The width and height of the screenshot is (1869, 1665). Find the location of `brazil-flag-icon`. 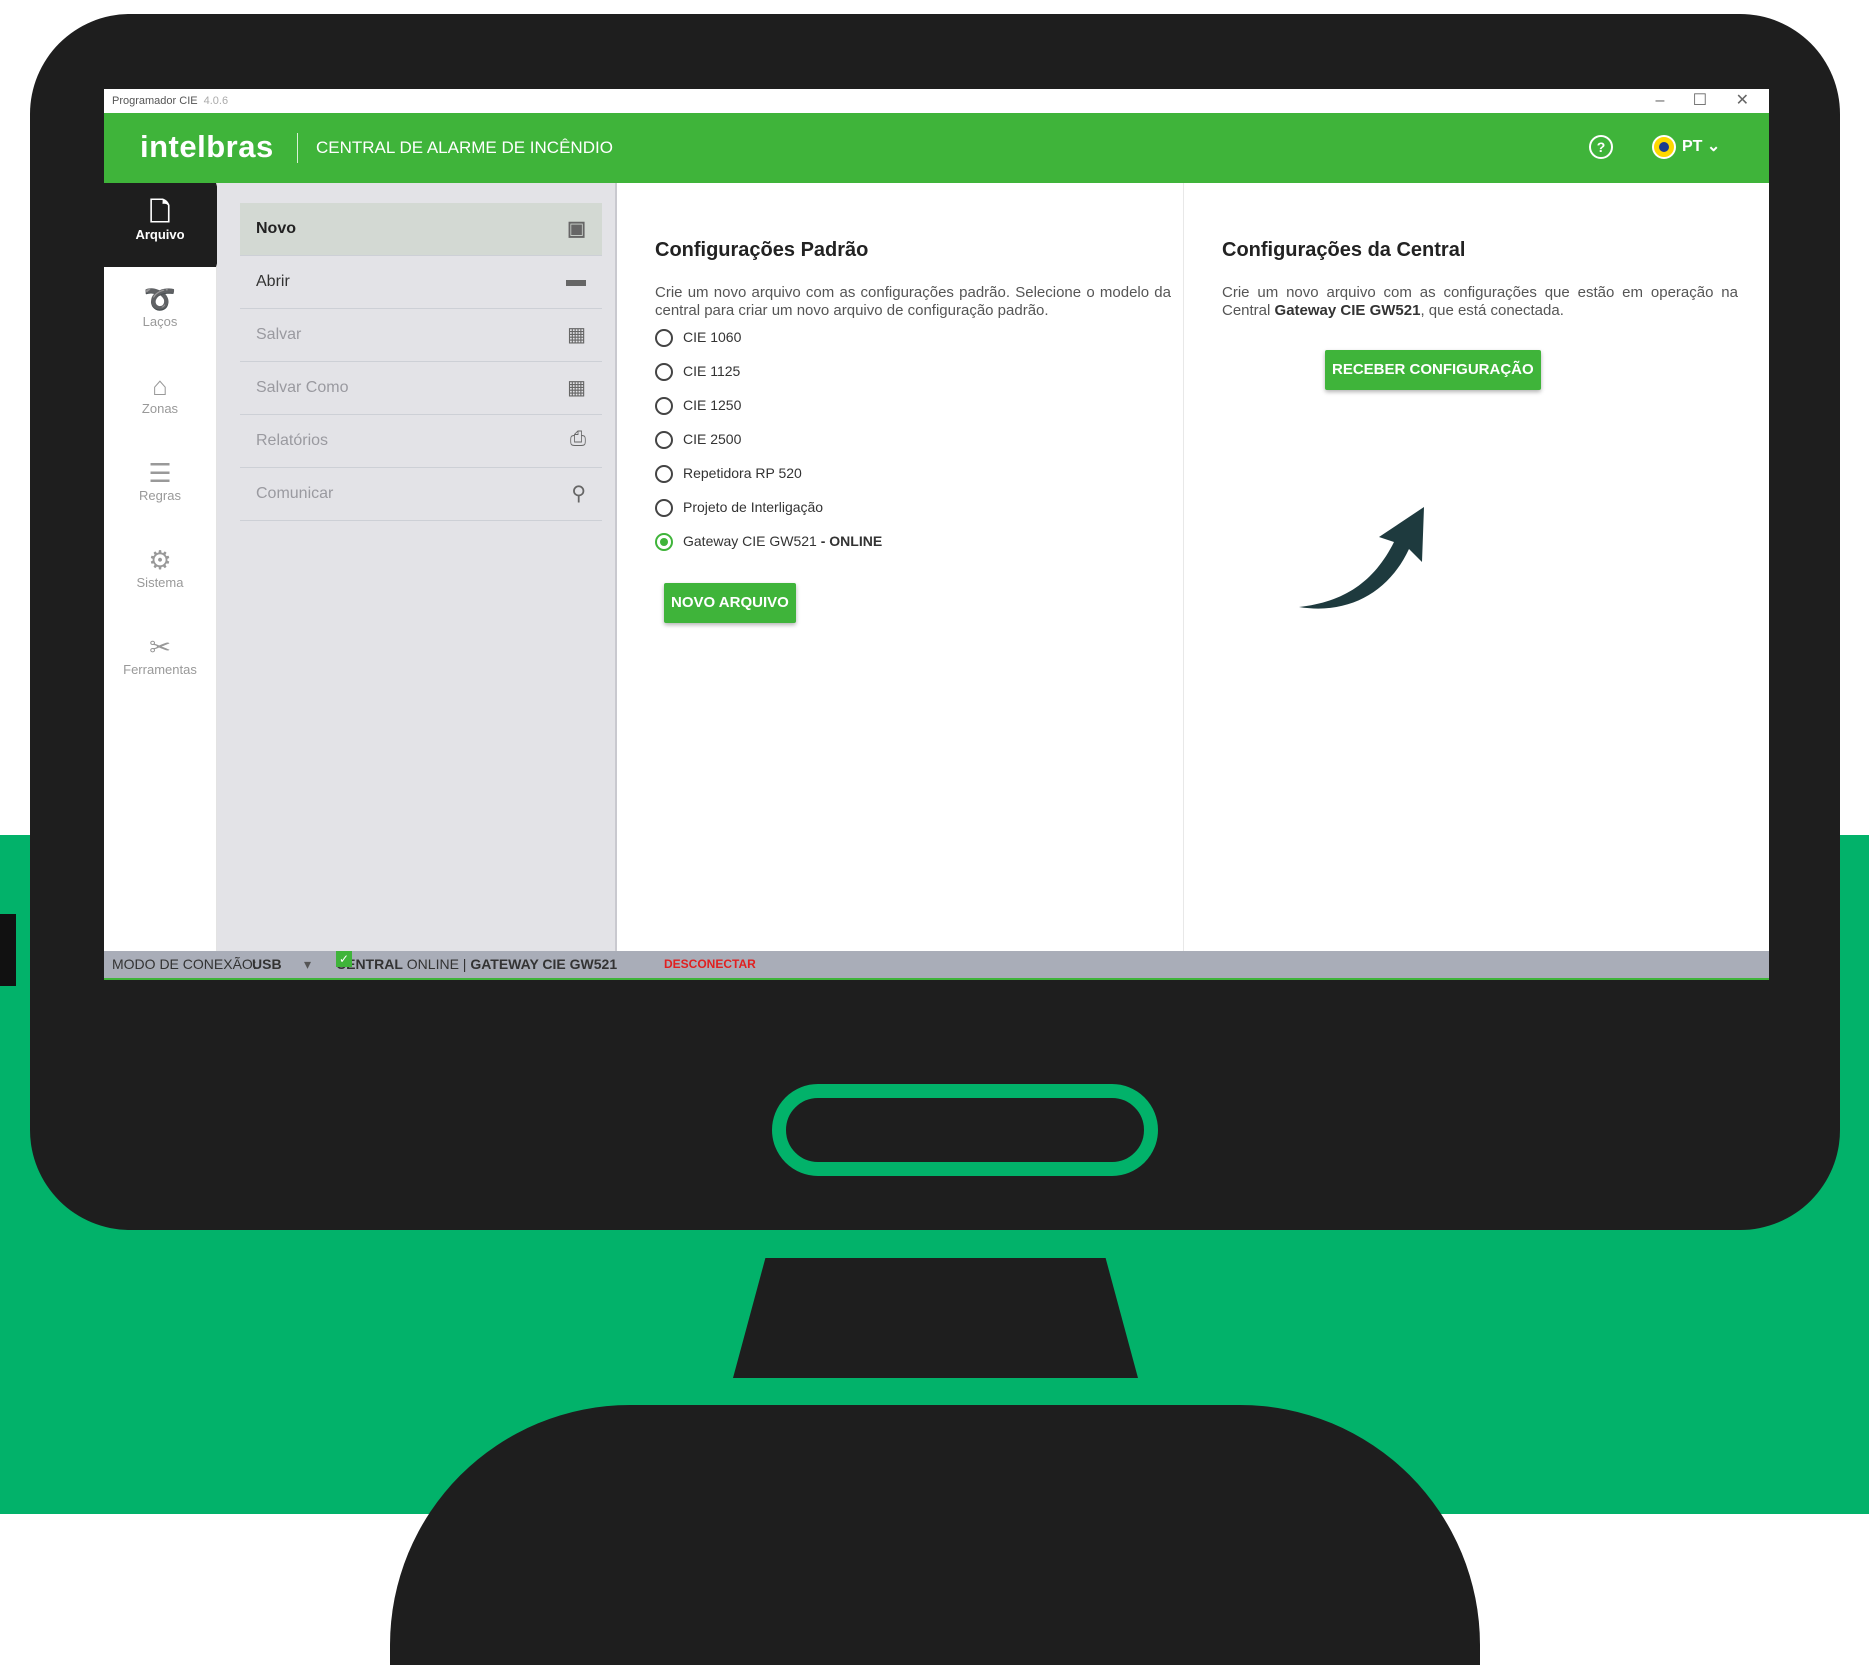

brazil-flag-icon is located at coordinates (1664, 147).